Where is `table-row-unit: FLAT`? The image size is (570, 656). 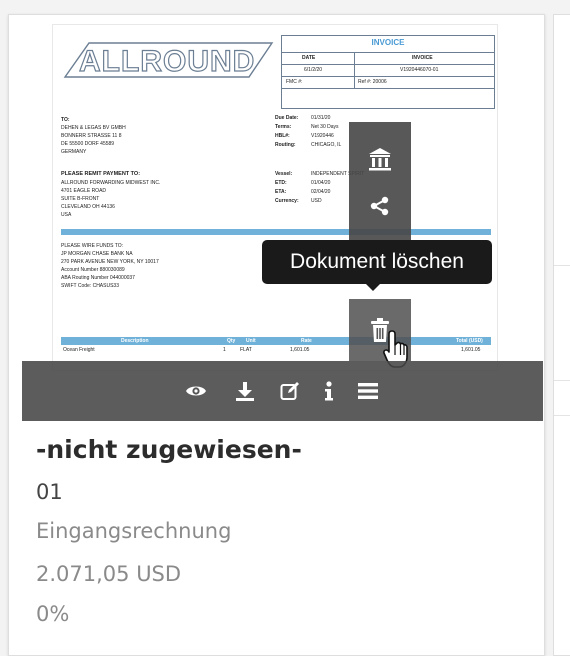
table-row-unit: FLAT is located at coordinates (246, 350).